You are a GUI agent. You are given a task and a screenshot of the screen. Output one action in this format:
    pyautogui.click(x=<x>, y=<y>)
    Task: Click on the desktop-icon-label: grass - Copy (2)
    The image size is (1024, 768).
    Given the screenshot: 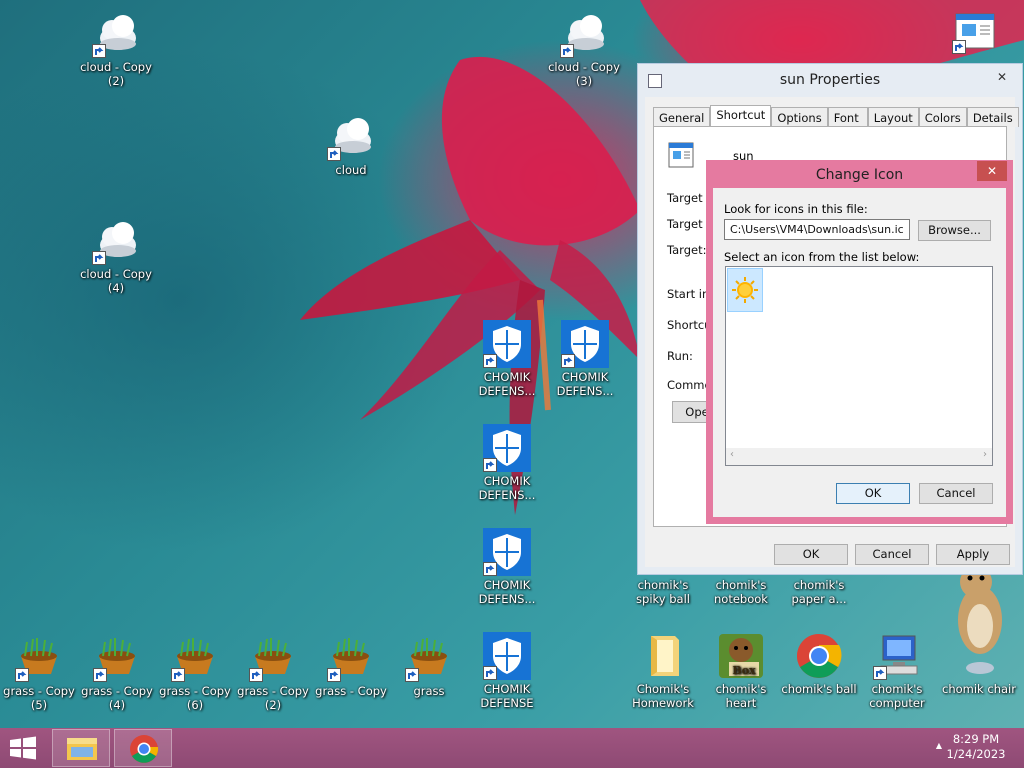 What is the action you would take?
    pyautogui.click(x=273, y=698)
    